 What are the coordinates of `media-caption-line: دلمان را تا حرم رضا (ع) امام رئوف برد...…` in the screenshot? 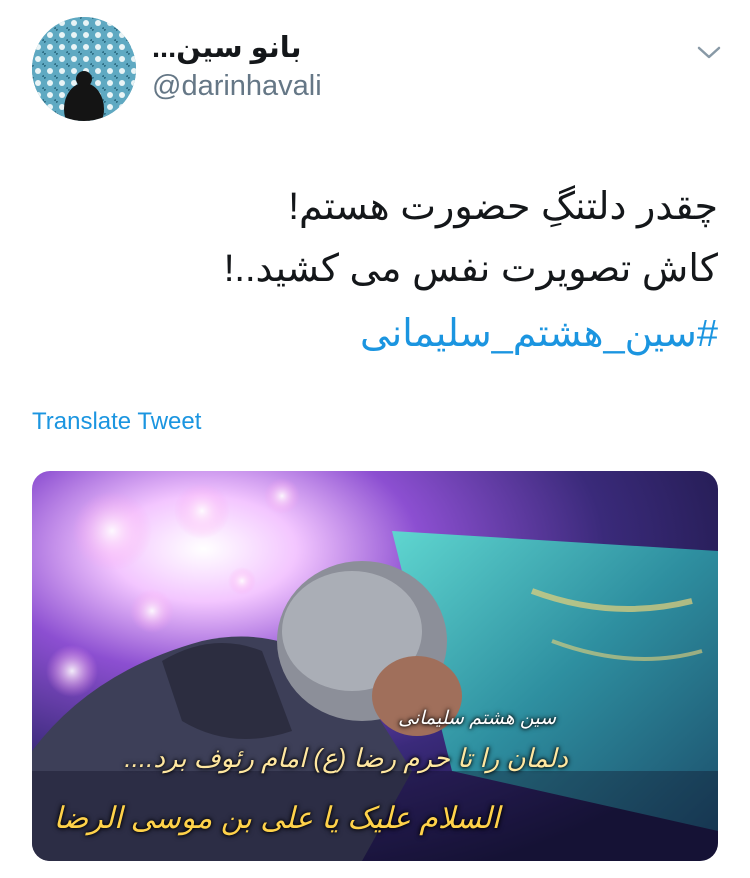 It's located at (346, 758).